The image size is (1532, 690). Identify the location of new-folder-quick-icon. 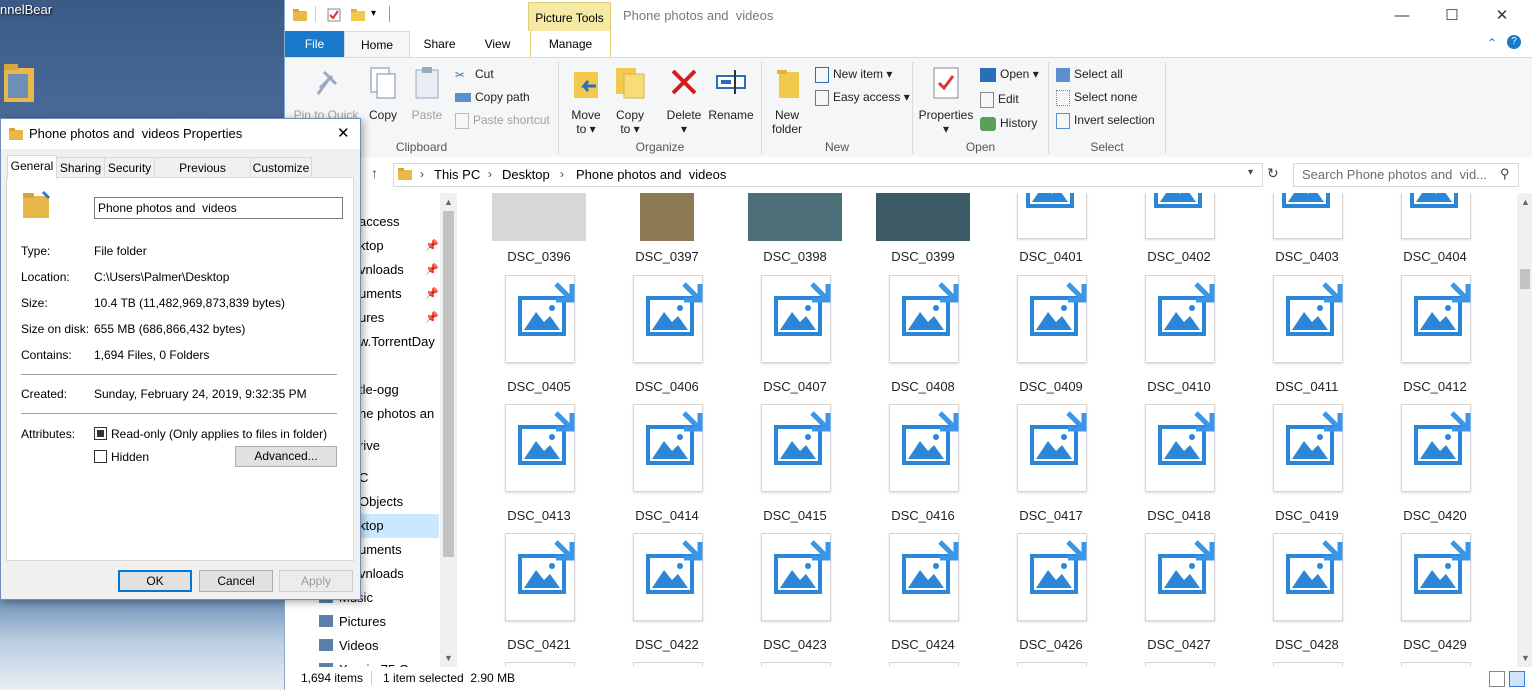
(358, 15).